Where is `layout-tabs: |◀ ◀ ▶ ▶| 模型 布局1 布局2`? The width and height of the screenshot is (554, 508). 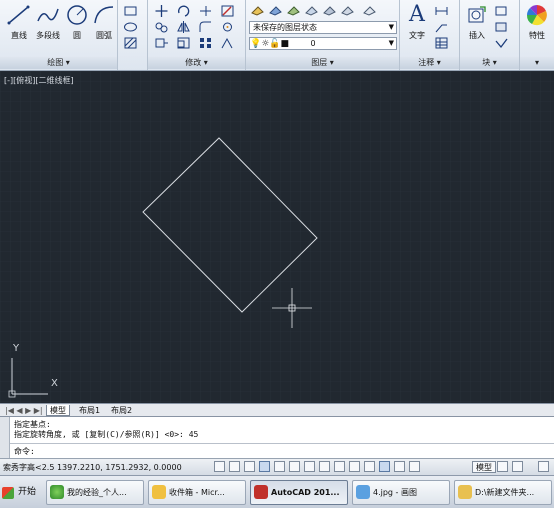
layout-tabs: |◀ ◀ ▶ ▶| 模型 布局1 布局2 is located at coordinates (277, 409).